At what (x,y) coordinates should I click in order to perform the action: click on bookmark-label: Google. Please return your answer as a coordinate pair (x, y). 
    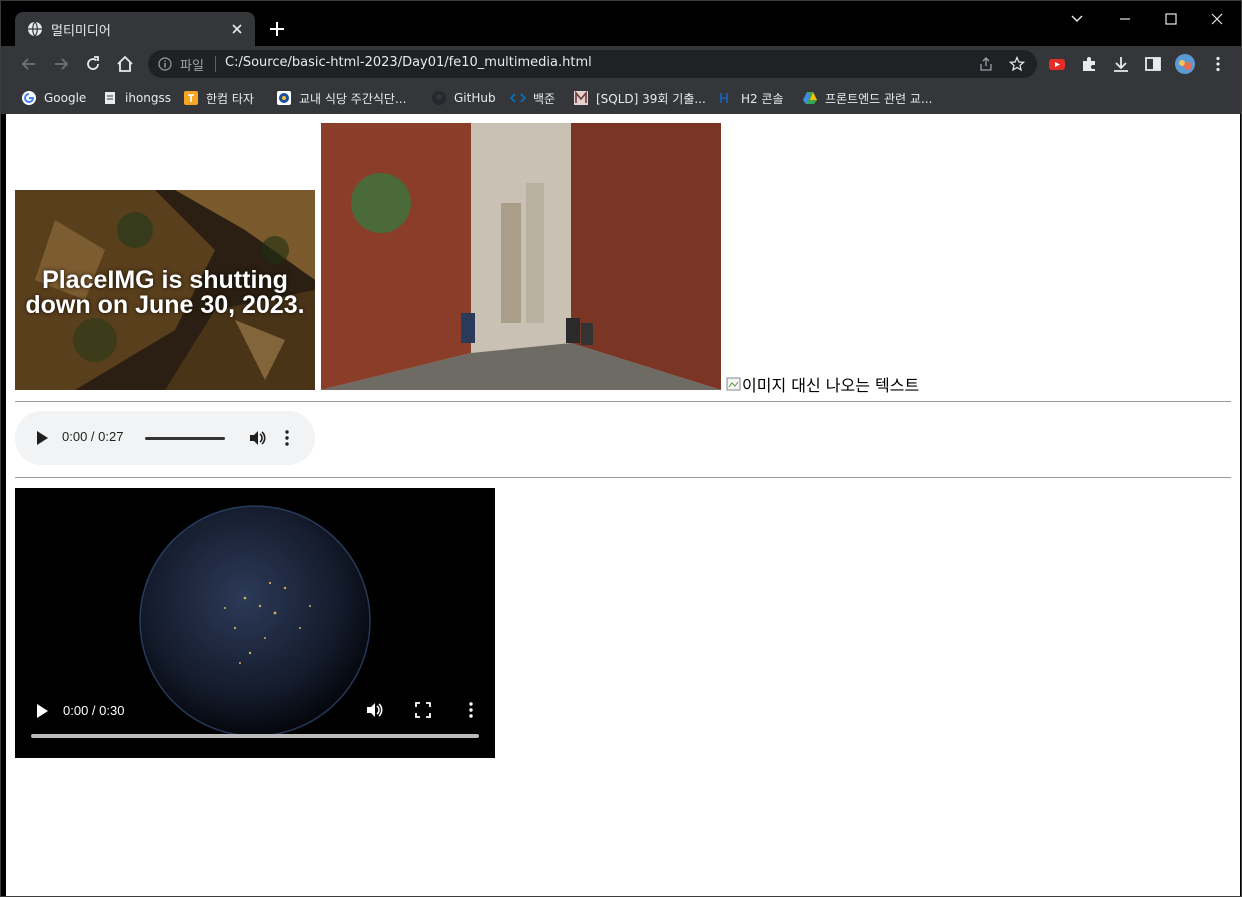
    Looking at the image, I should click on (65, 98).